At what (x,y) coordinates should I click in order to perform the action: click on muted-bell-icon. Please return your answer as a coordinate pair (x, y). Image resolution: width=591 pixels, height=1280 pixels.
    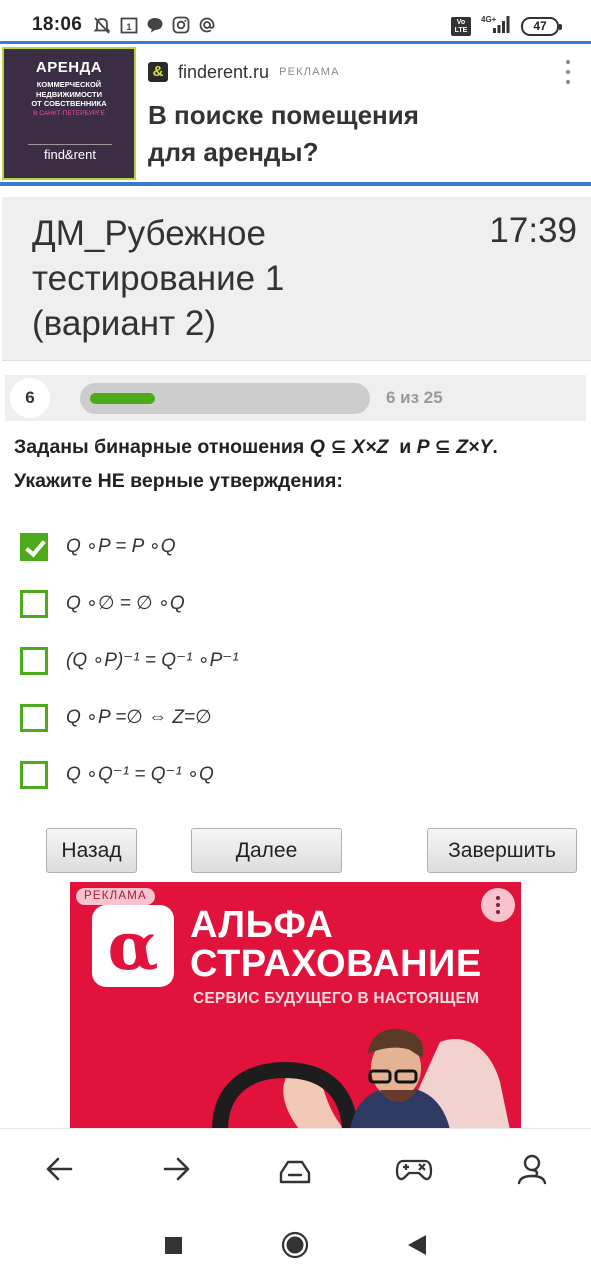
    Looking at the image, I should click on (102, 25).